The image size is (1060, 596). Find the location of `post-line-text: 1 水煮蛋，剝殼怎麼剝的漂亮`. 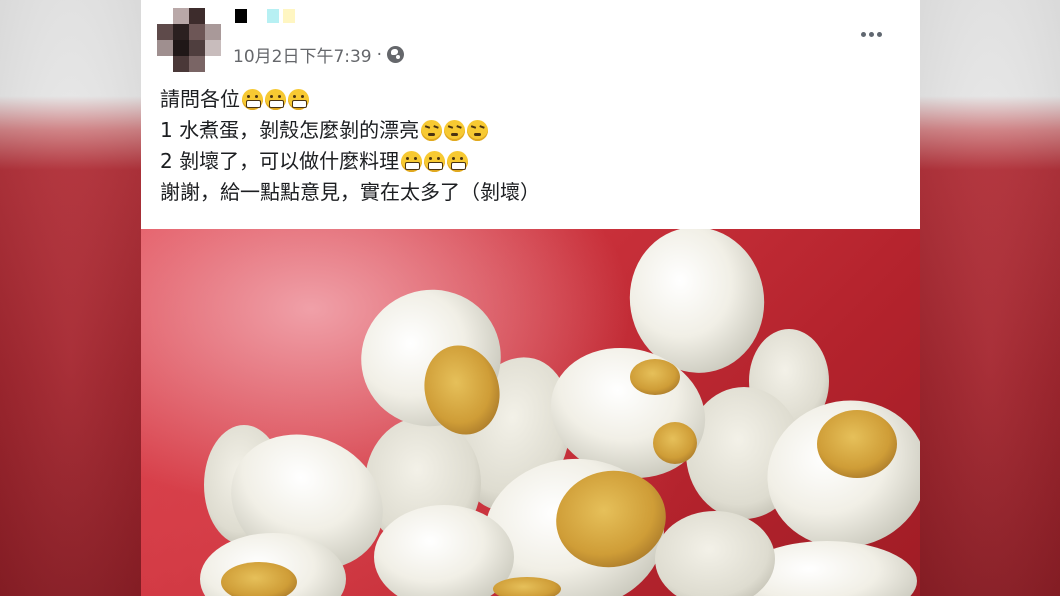

post-line-text: 1 水煮蛋，剝殼怎麼剝的漂亮 is located at coordinates (290, 130).